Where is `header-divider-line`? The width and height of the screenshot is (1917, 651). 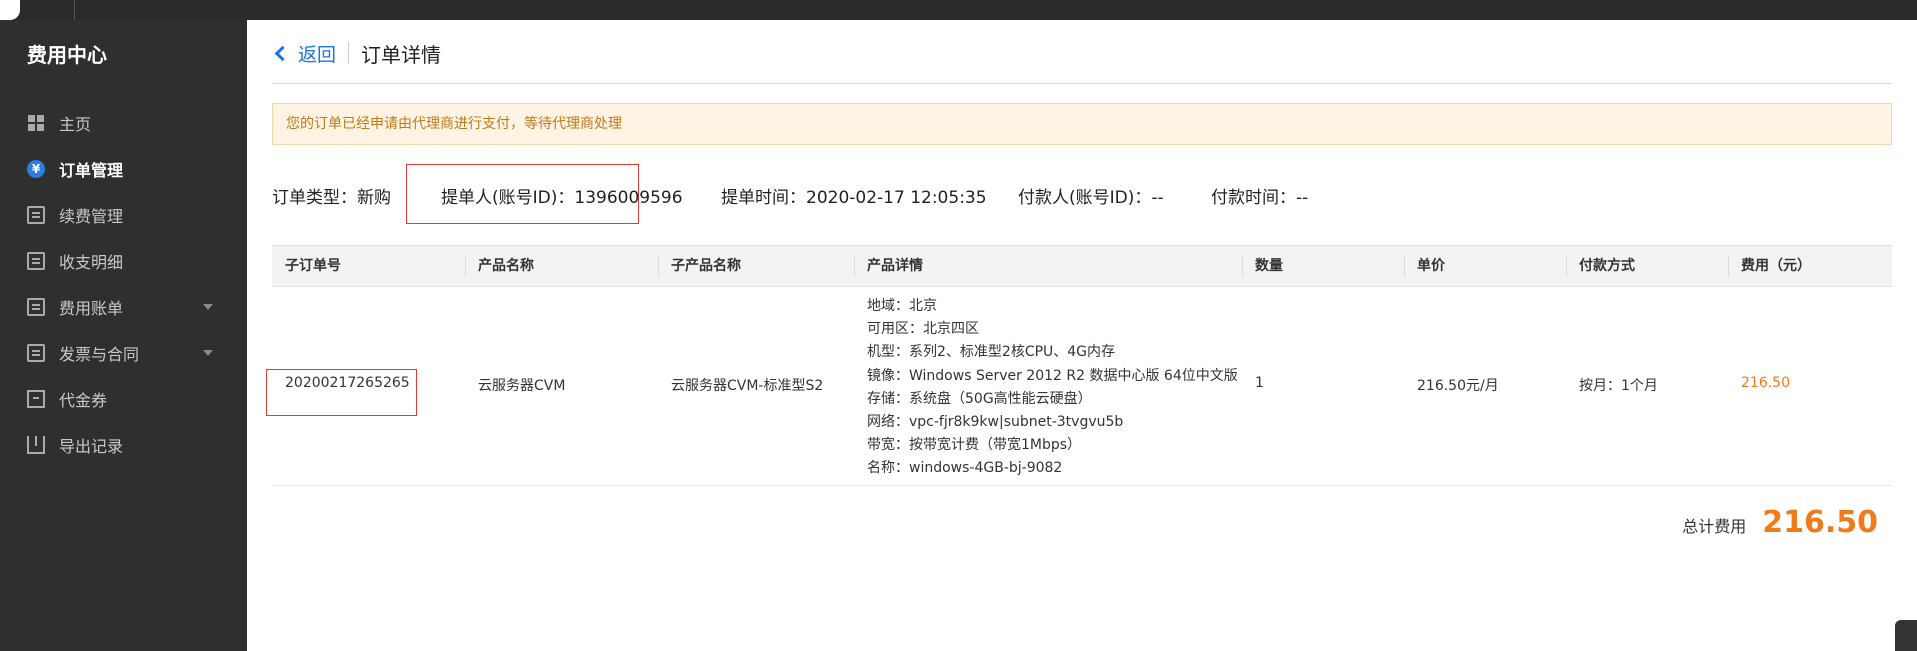
header-divider-line is located at coordinates (1082, 83).